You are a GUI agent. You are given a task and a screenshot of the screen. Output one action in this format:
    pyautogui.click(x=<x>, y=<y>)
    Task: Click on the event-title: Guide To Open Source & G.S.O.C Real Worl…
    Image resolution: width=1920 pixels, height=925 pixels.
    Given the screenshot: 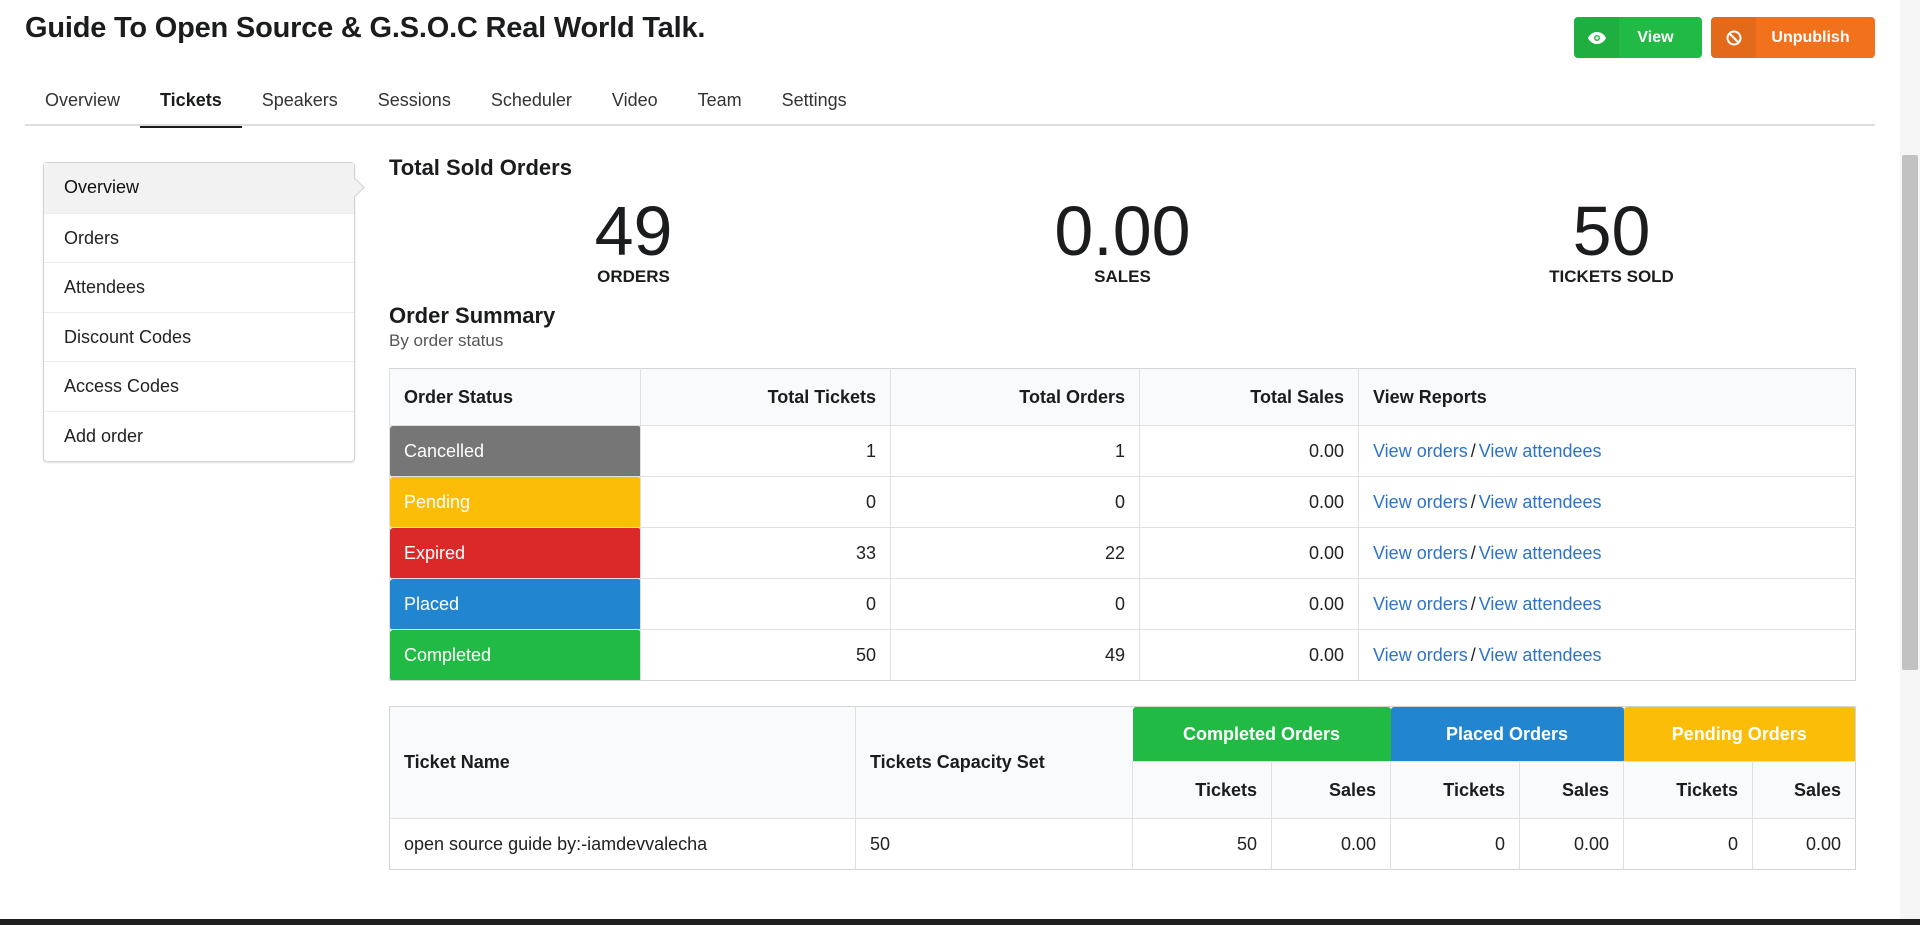 What is the action you would take?
    pyautogui.click(x=365, y=28)
    